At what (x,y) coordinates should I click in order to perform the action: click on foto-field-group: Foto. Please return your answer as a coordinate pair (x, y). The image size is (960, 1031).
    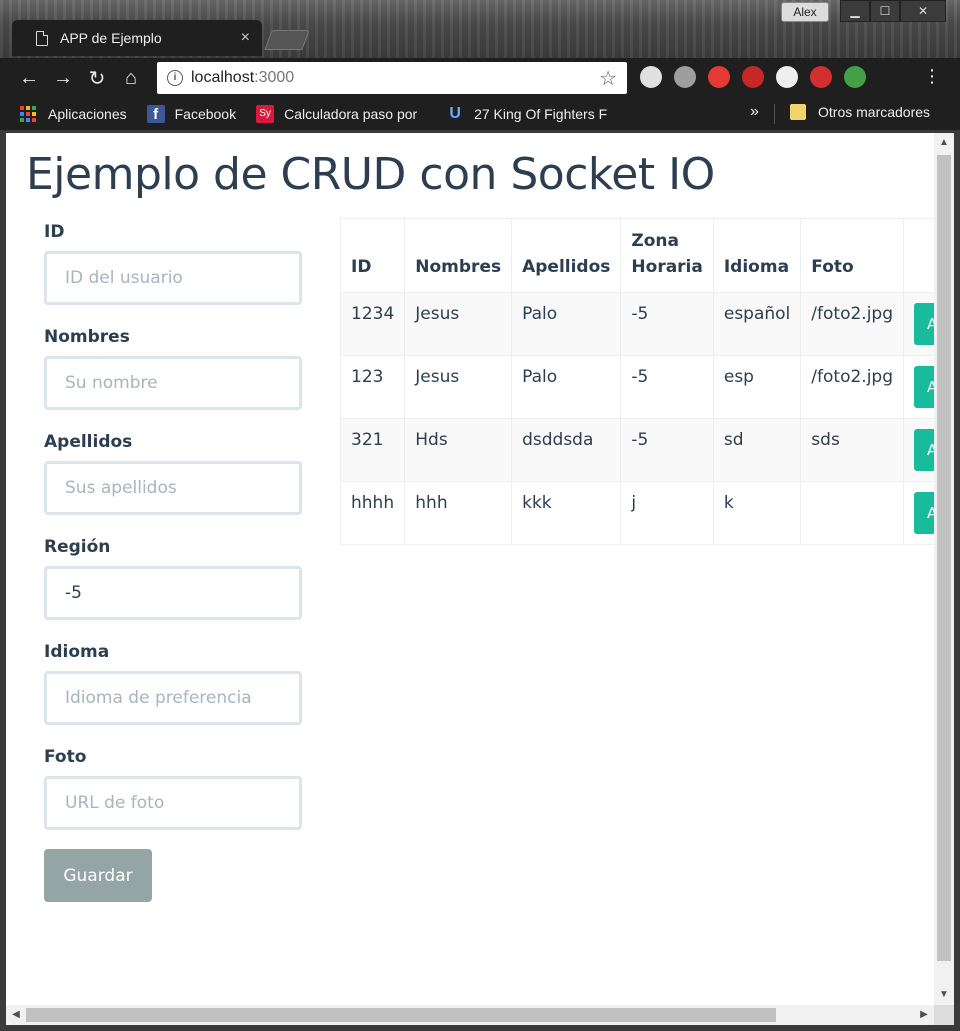
    Looking at the image, I should click on (174, 787).